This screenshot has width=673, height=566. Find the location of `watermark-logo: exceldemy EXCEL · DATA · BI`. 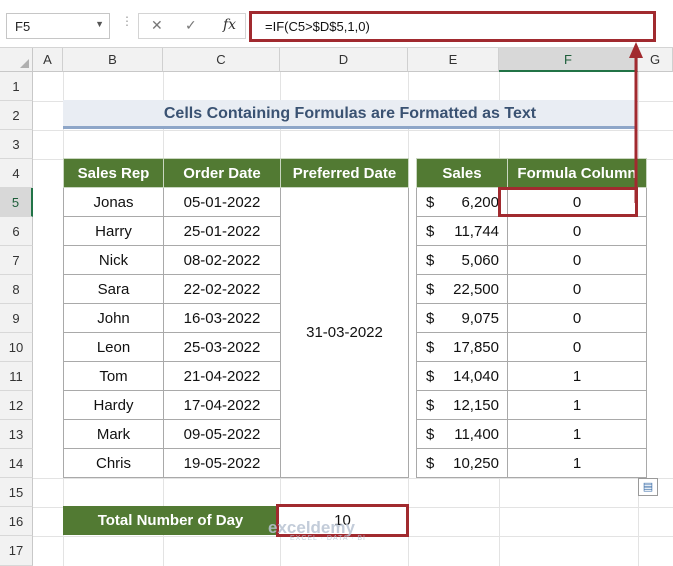

watermark-logo: exceldemy EXCEL · DATA · BI is located at coordinates (317, 530).